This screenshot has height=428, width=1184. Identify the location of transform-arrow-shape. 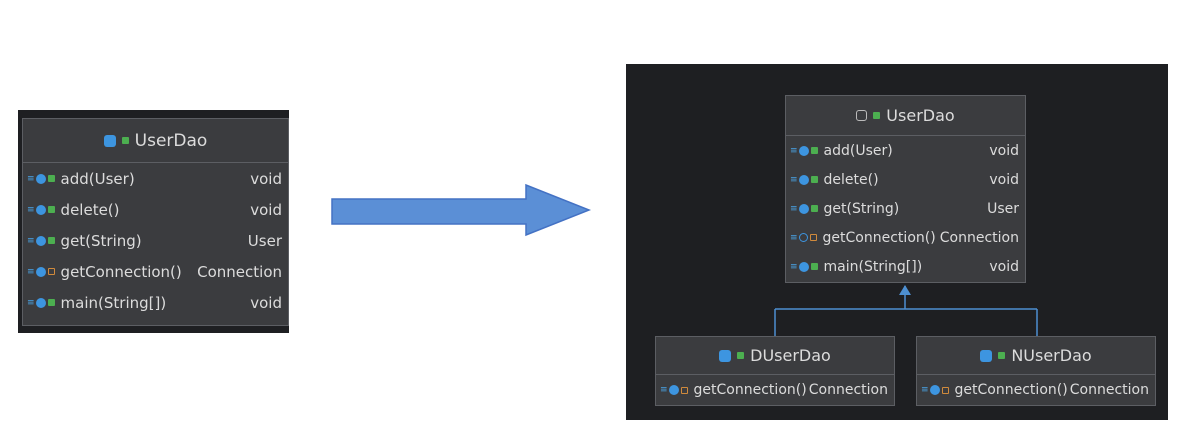
(461, 210).